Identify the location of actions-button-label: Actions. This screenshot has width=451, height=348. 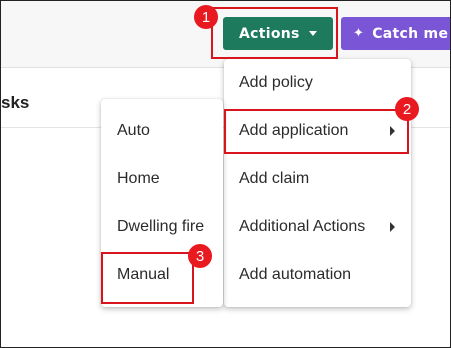
(269, 33).